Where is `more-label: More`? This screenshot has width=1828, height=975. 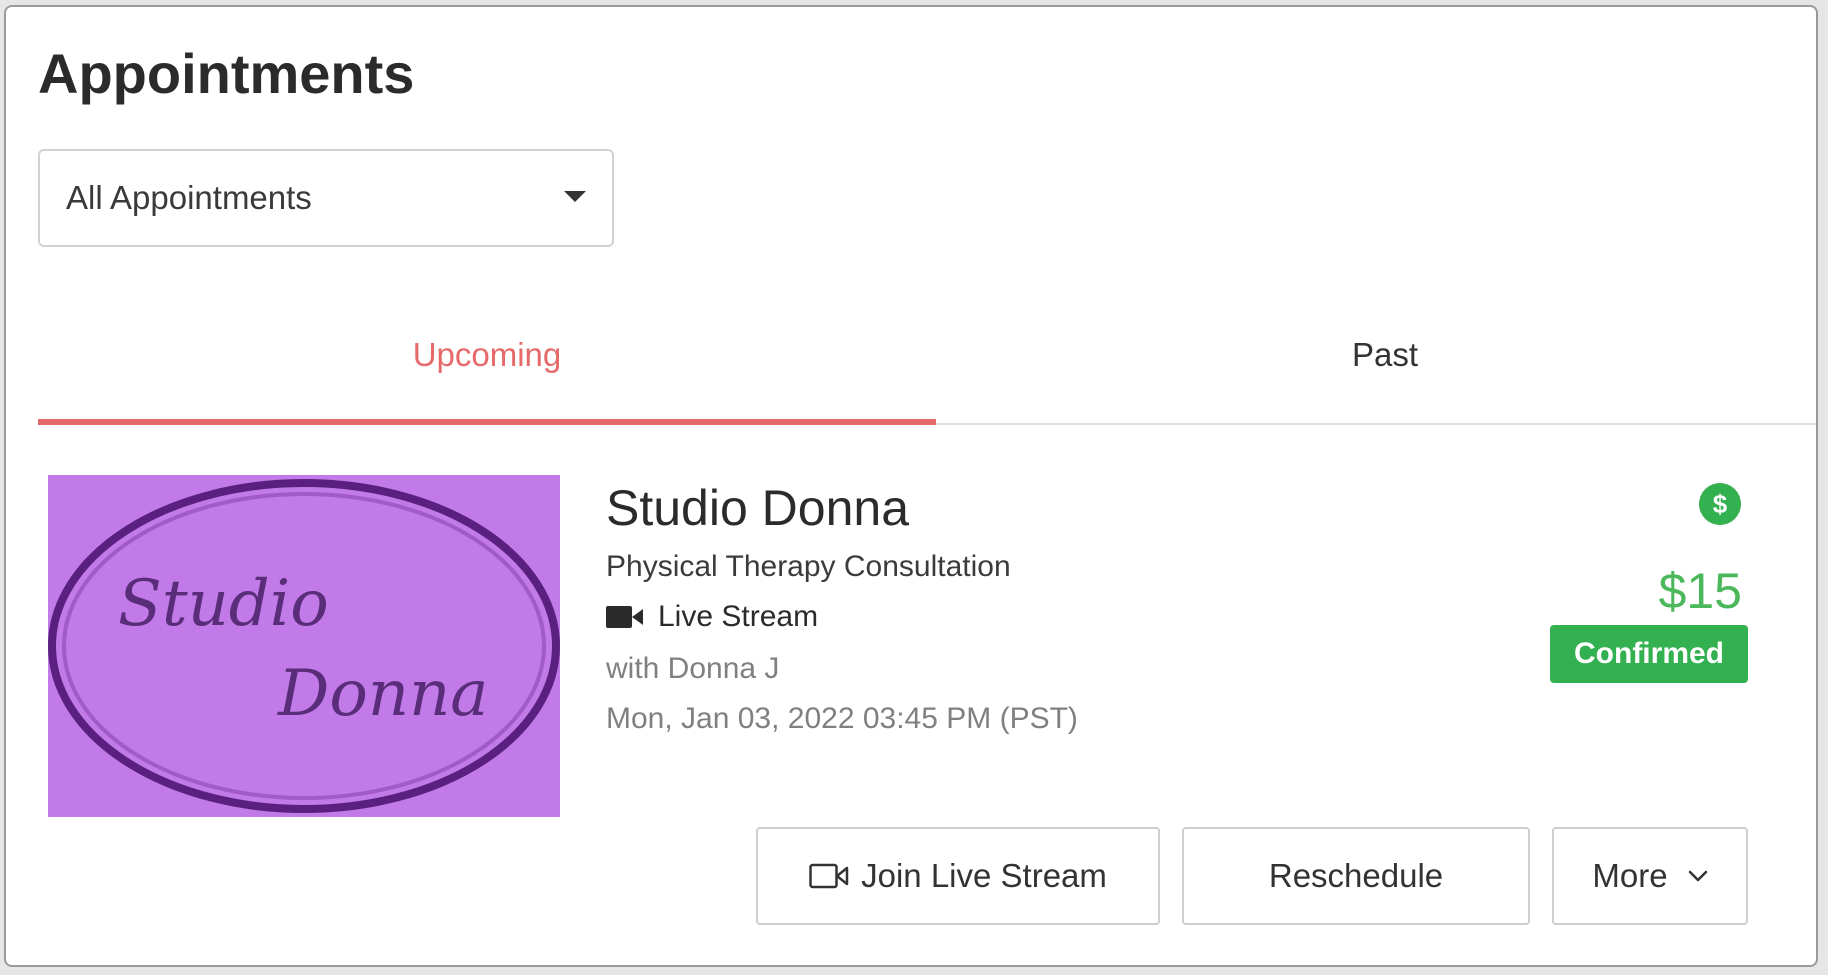
more-label: More is located at coordinates (1630, 875).